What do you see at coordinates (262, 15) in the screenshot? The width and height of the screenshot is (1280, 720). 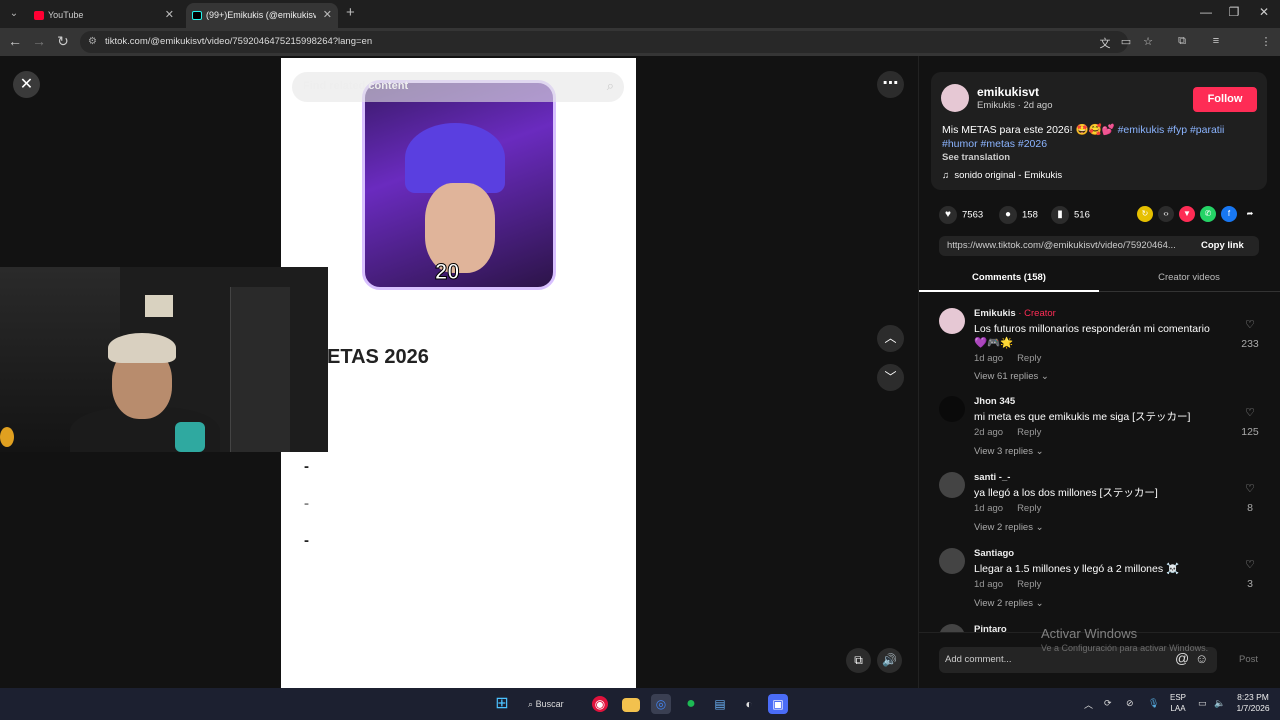 I see `tab-tiktok: (99+)Emikukis (@emikukisvt) | TikTok ✕` at bounding box center [262, 15].